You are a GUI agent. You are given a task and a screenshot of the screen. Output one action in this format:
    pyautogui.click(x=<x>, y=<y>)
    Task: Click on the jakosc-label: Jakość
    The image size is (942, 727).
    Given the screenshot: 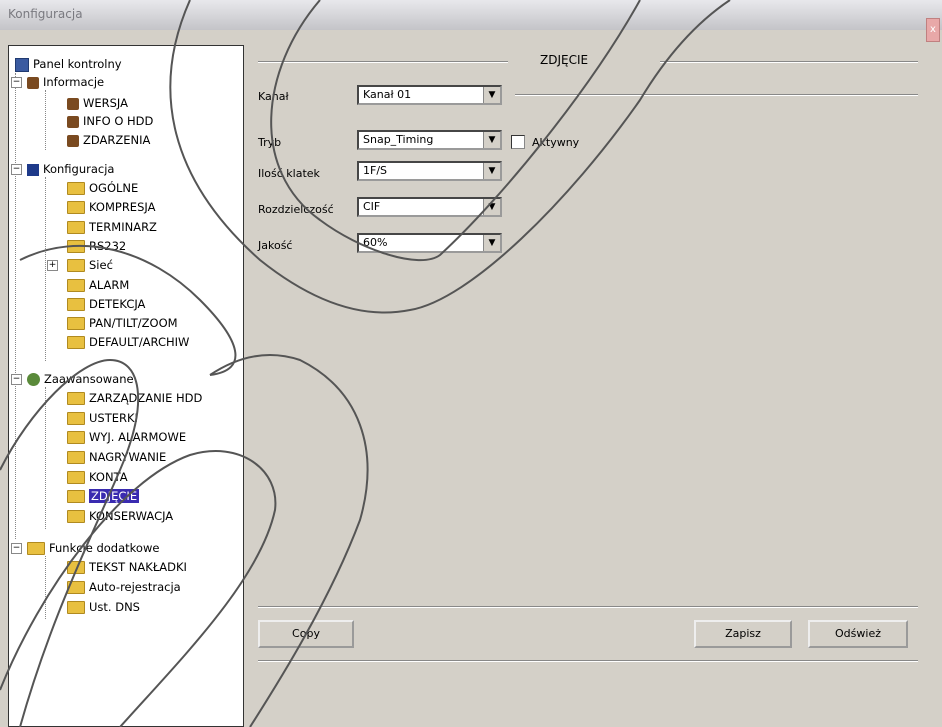 What is the action you would take?
    pyautogui.click(x=275, y=245)
    